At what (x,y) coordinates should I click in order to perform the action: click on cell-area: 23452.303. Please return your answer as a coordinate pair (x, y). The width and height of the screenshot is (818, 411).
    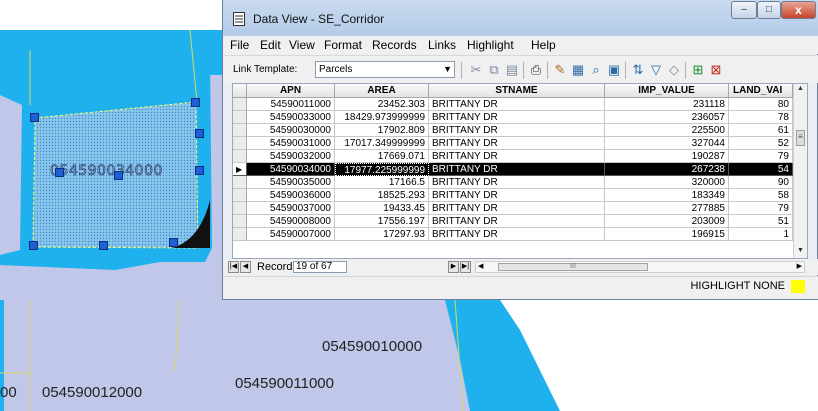
    Looking at the image, I should click on (382, 104).